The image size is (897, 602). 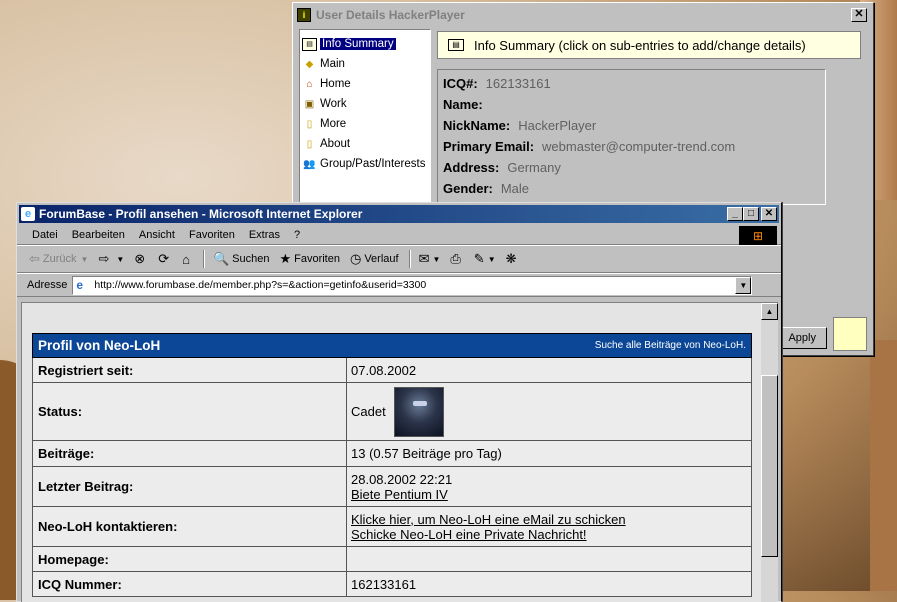 I want to click on table-row: Registriert seit: 07.08.2002, so click(x=392, y=370).